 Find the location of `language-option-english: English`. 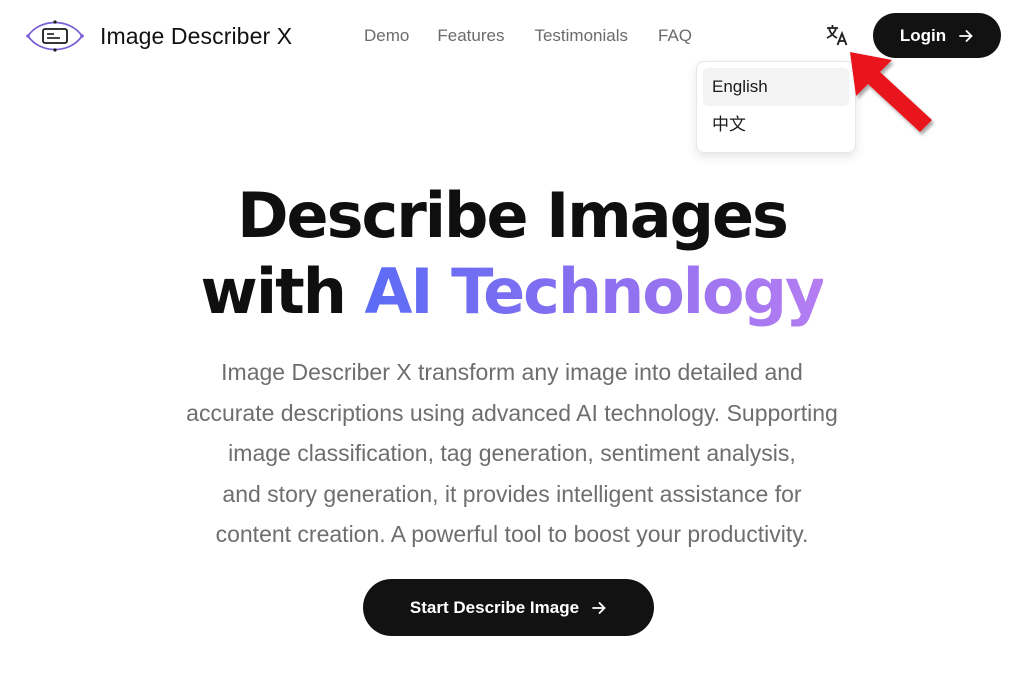

language-option-english: English is located at coordinates (776, 87).